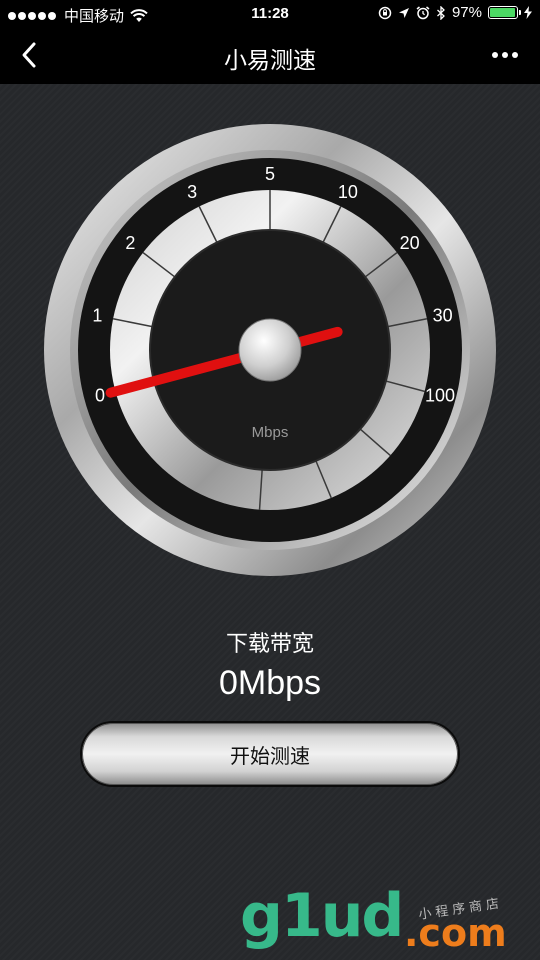 Image resolution: width=540 pixels, height=960 pixels. Describe the element at coordinates (270, 754) in the screenshot. I see `start-test-button: 开始测速` at that location.